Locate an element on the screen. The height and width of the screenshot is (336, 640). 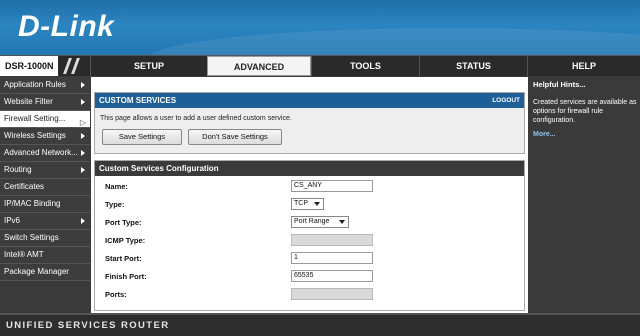
sidebar-item-ip-mac-binding: IP/MAC Binding is located at coordinates (45, 204).